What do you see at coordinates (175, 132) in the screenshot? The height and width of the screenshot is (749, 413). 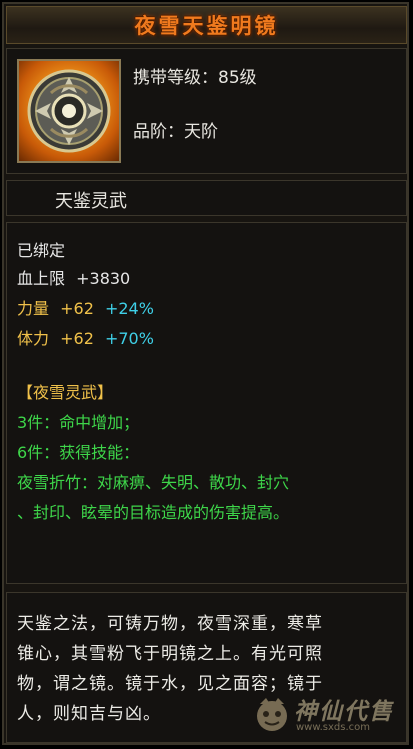 I see `item-tier: 品阶：天阶` at bounding box center [175, 132].